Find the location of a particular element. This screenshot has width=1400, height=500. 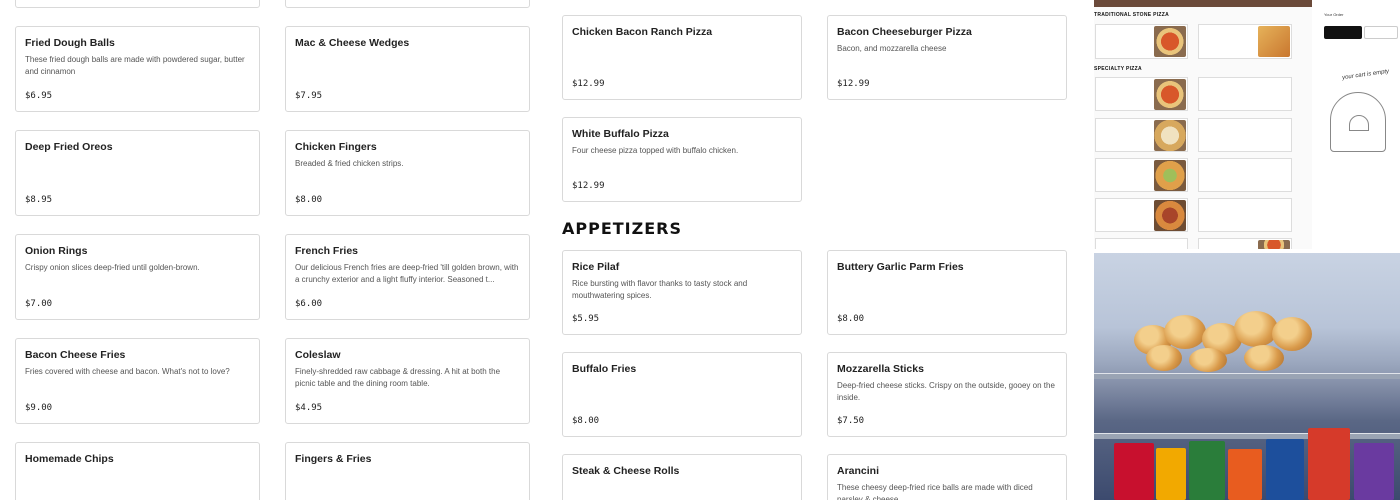

item-name: Mac & Cheese Wedges is located at coordinates (352, 43).